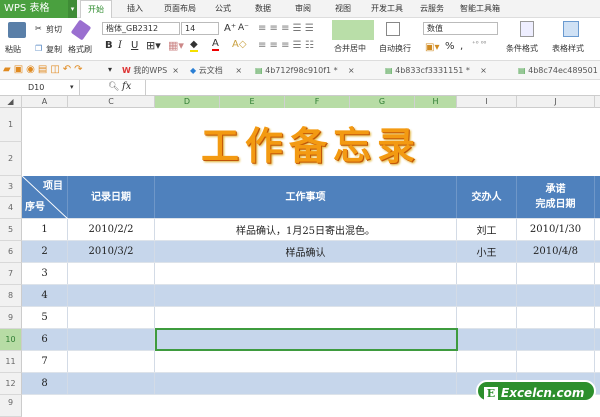 This screenshot has height=417, width=600. What do you see at coordinates (223, 9) in the screenshot?
I see `tab-formulas: 公式` at bounding box center [223, 9].